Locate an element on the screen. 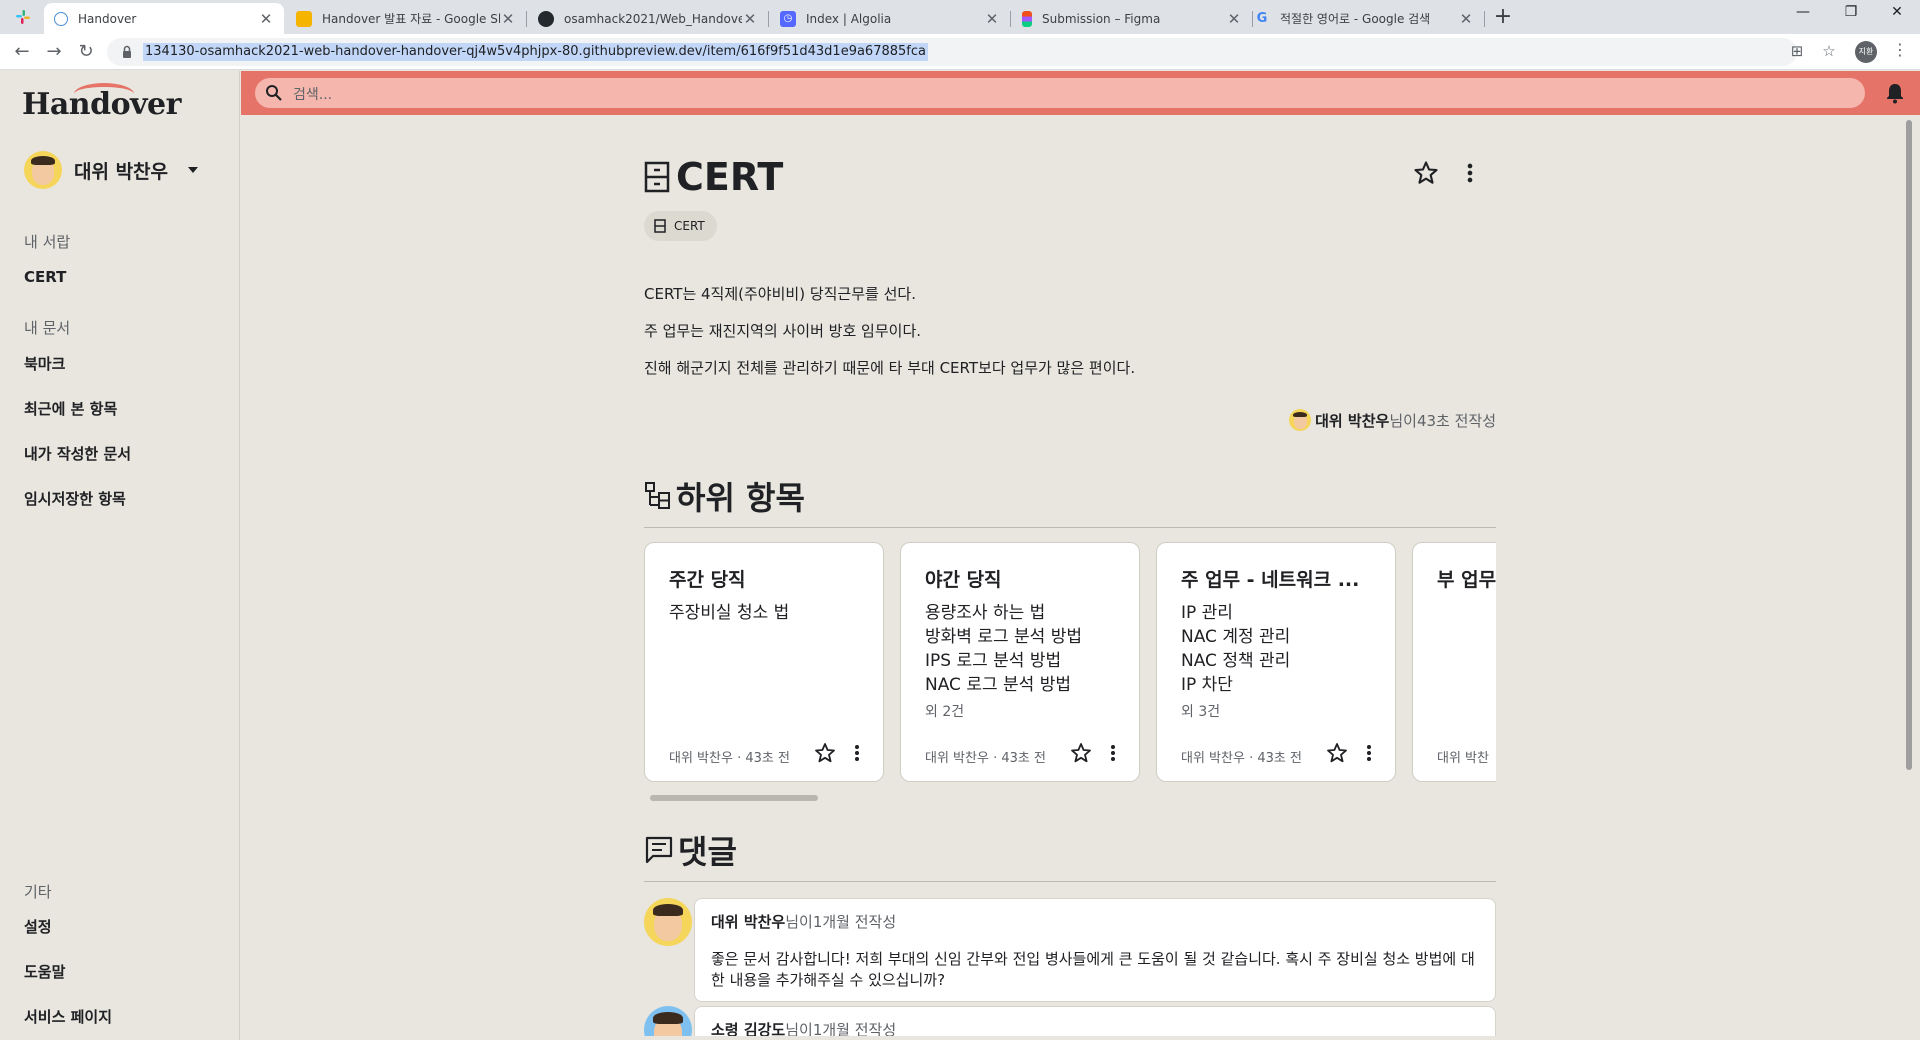 The image size is (1920, 1040). slack-icon is located at coordinates (23, 17).